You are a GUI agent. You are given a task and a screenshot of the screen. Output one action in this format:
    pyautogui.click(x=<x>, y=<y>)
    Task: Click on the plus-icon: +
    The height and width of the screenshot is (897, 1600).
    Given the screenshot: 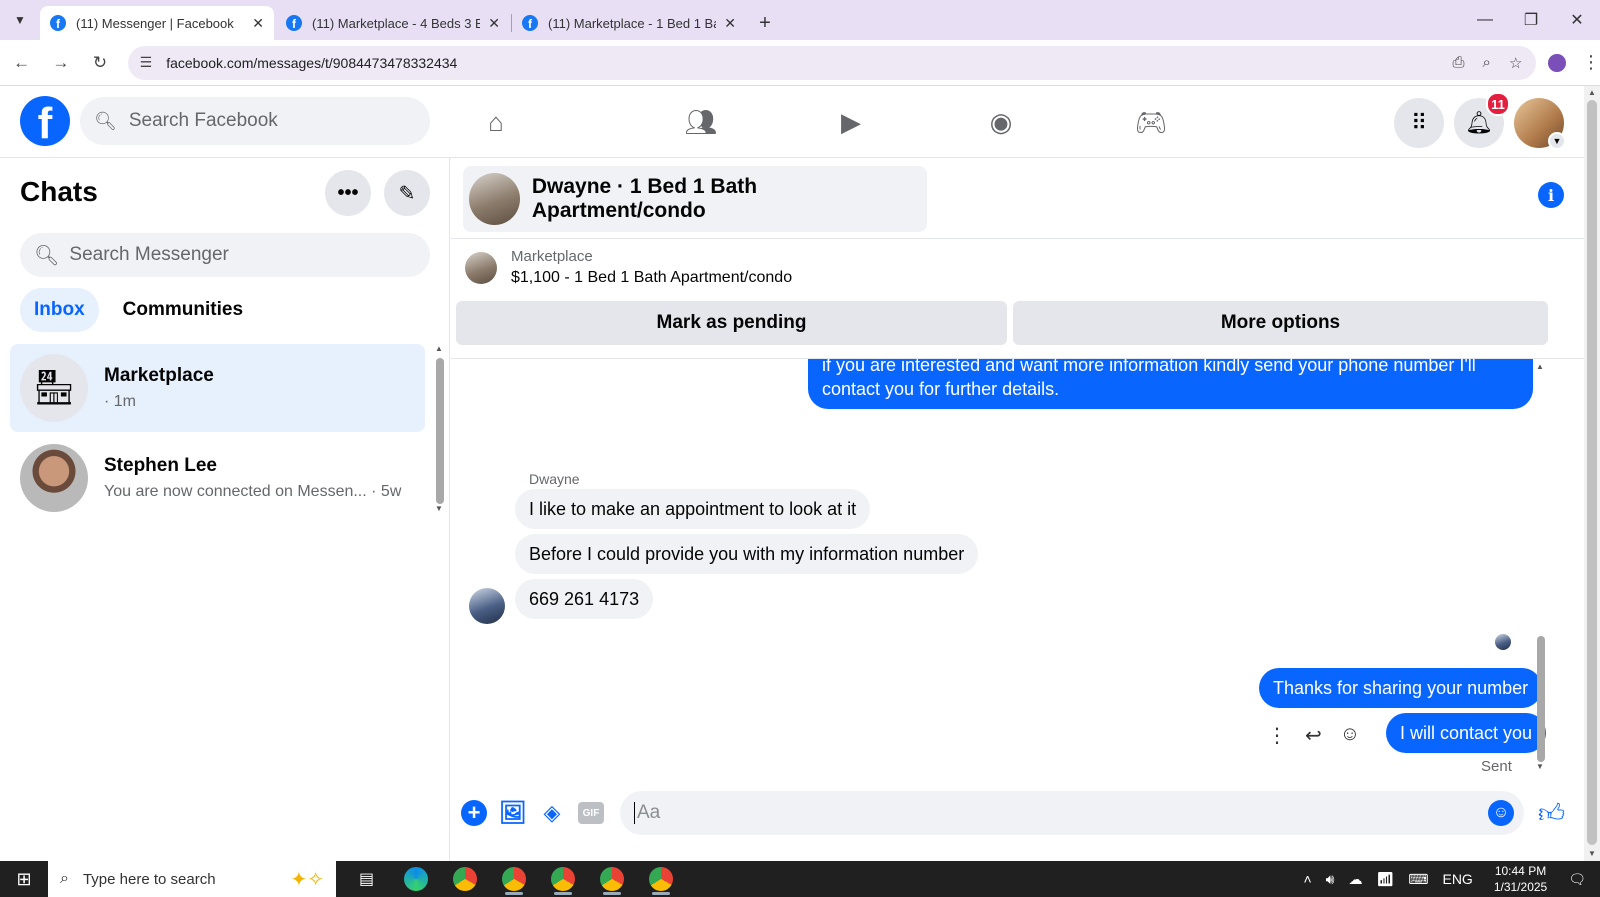 What is the action you would take?
    pyautogui.click(x=474, y=813)
    